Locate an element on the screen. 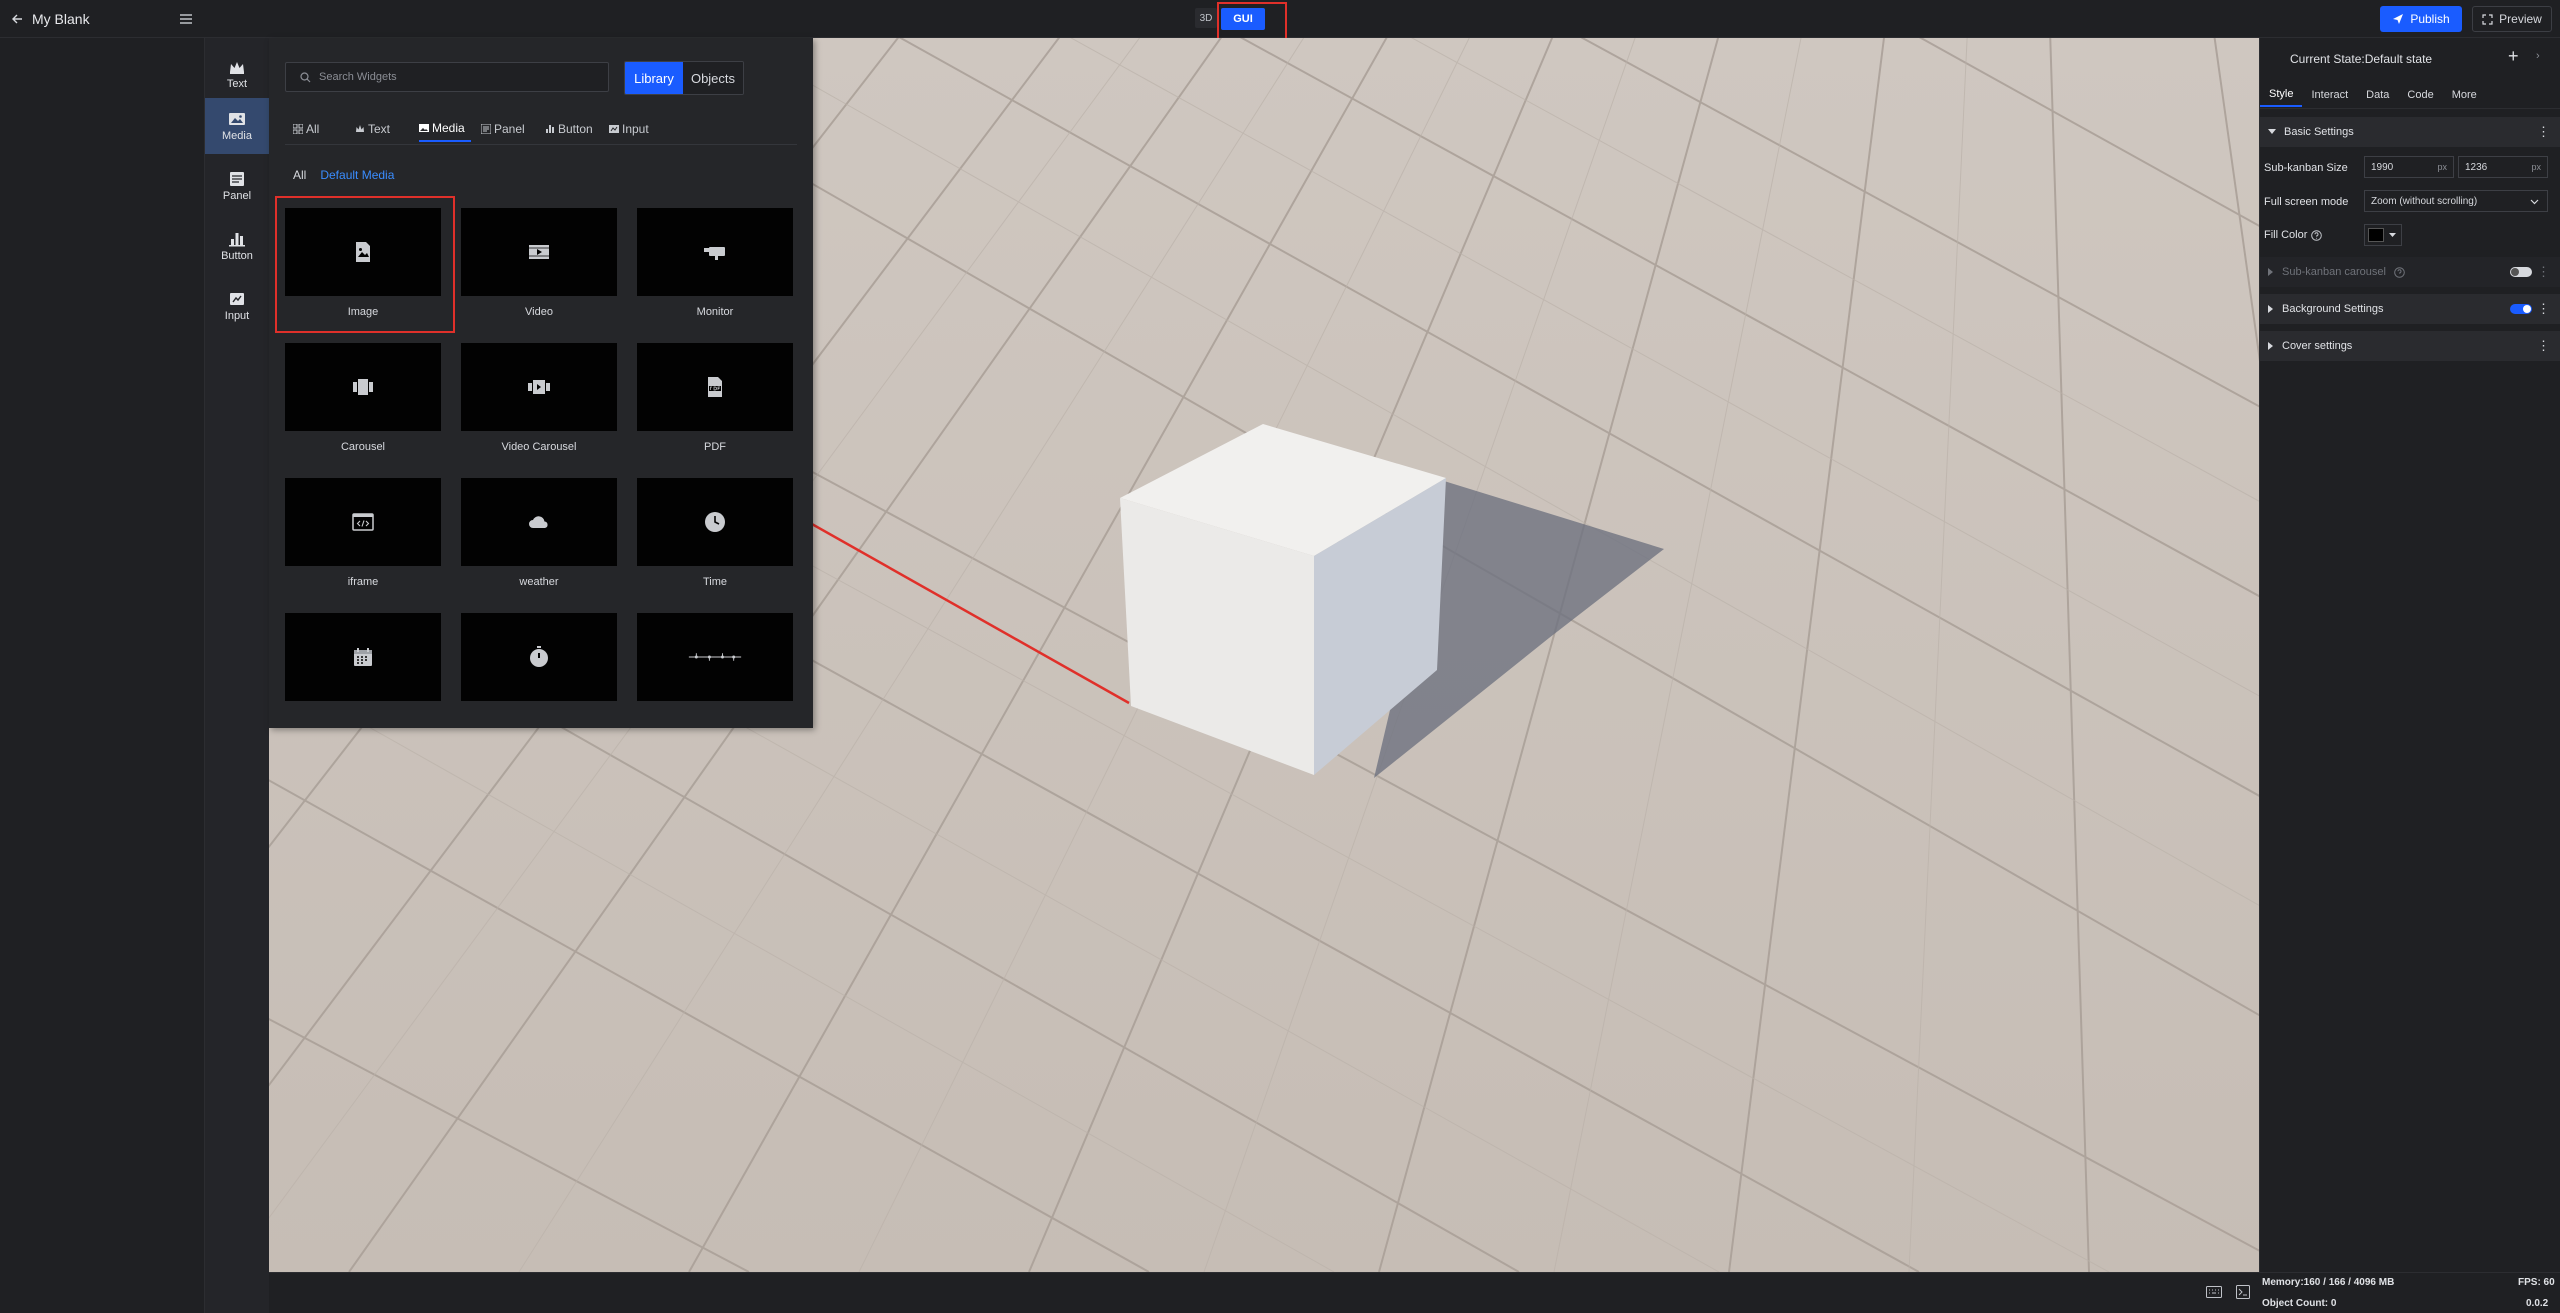 This screenshot has width=2560, height=1313. tab-label: Input is located at coordinates (635, 129).